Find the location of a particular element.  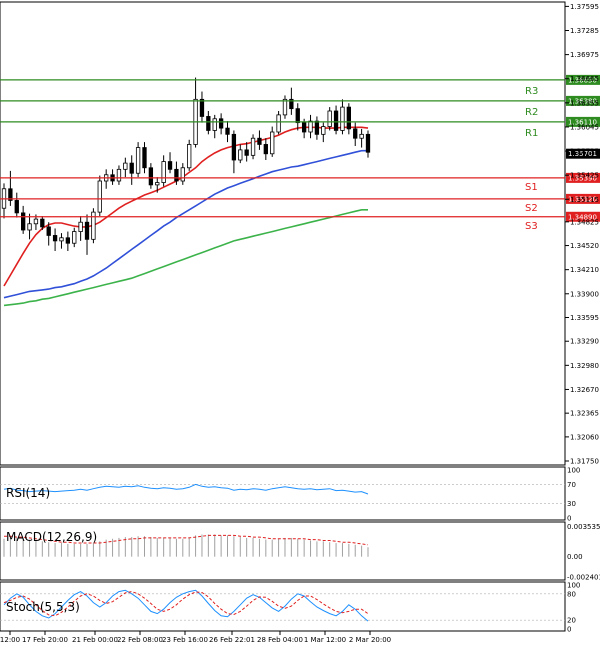

level-name-r1: R1 is located at coordinates (531, 133).